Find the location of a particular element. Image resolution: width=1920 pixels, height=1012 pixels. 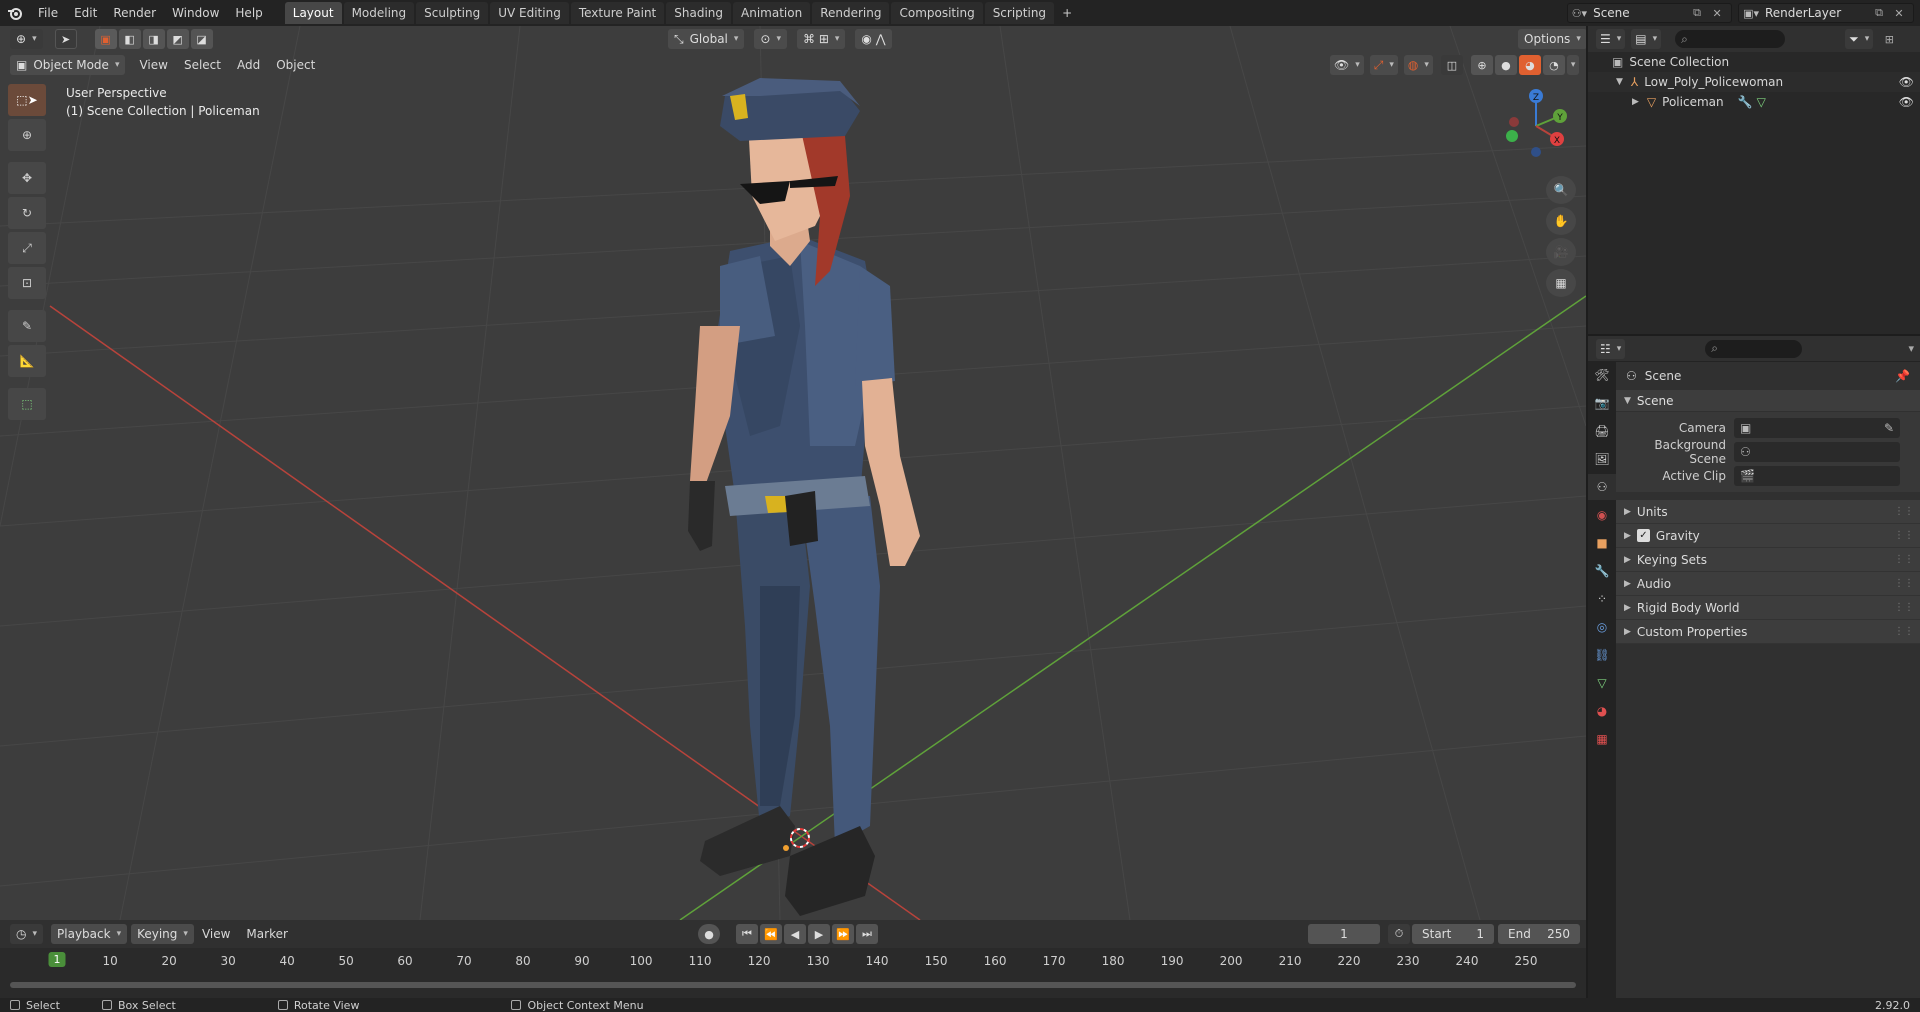

start-frame-field: Start 1 is located at coordinates (1453, 934).